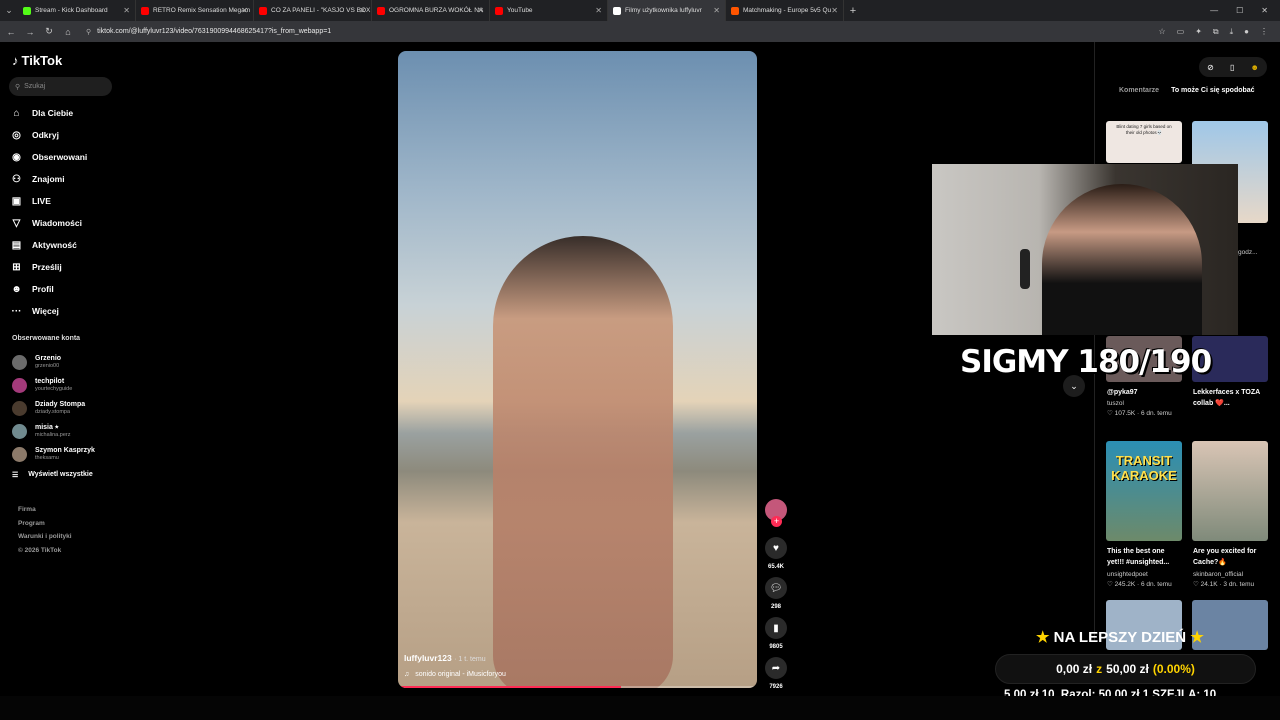  I want to click on comment-icon: 💬︎, so click(776, 588).